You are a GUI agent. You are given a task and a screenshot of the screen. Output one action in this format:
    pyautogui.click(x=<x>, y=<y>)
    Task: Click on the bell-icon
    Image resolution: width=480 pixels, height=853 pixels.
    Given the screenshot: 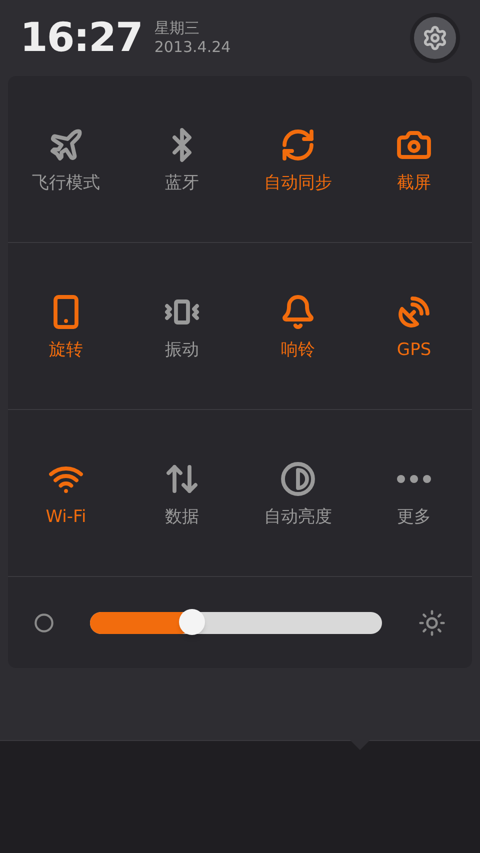 What is the action you would take?
    pyautogui.click(x=298, y=312)
    